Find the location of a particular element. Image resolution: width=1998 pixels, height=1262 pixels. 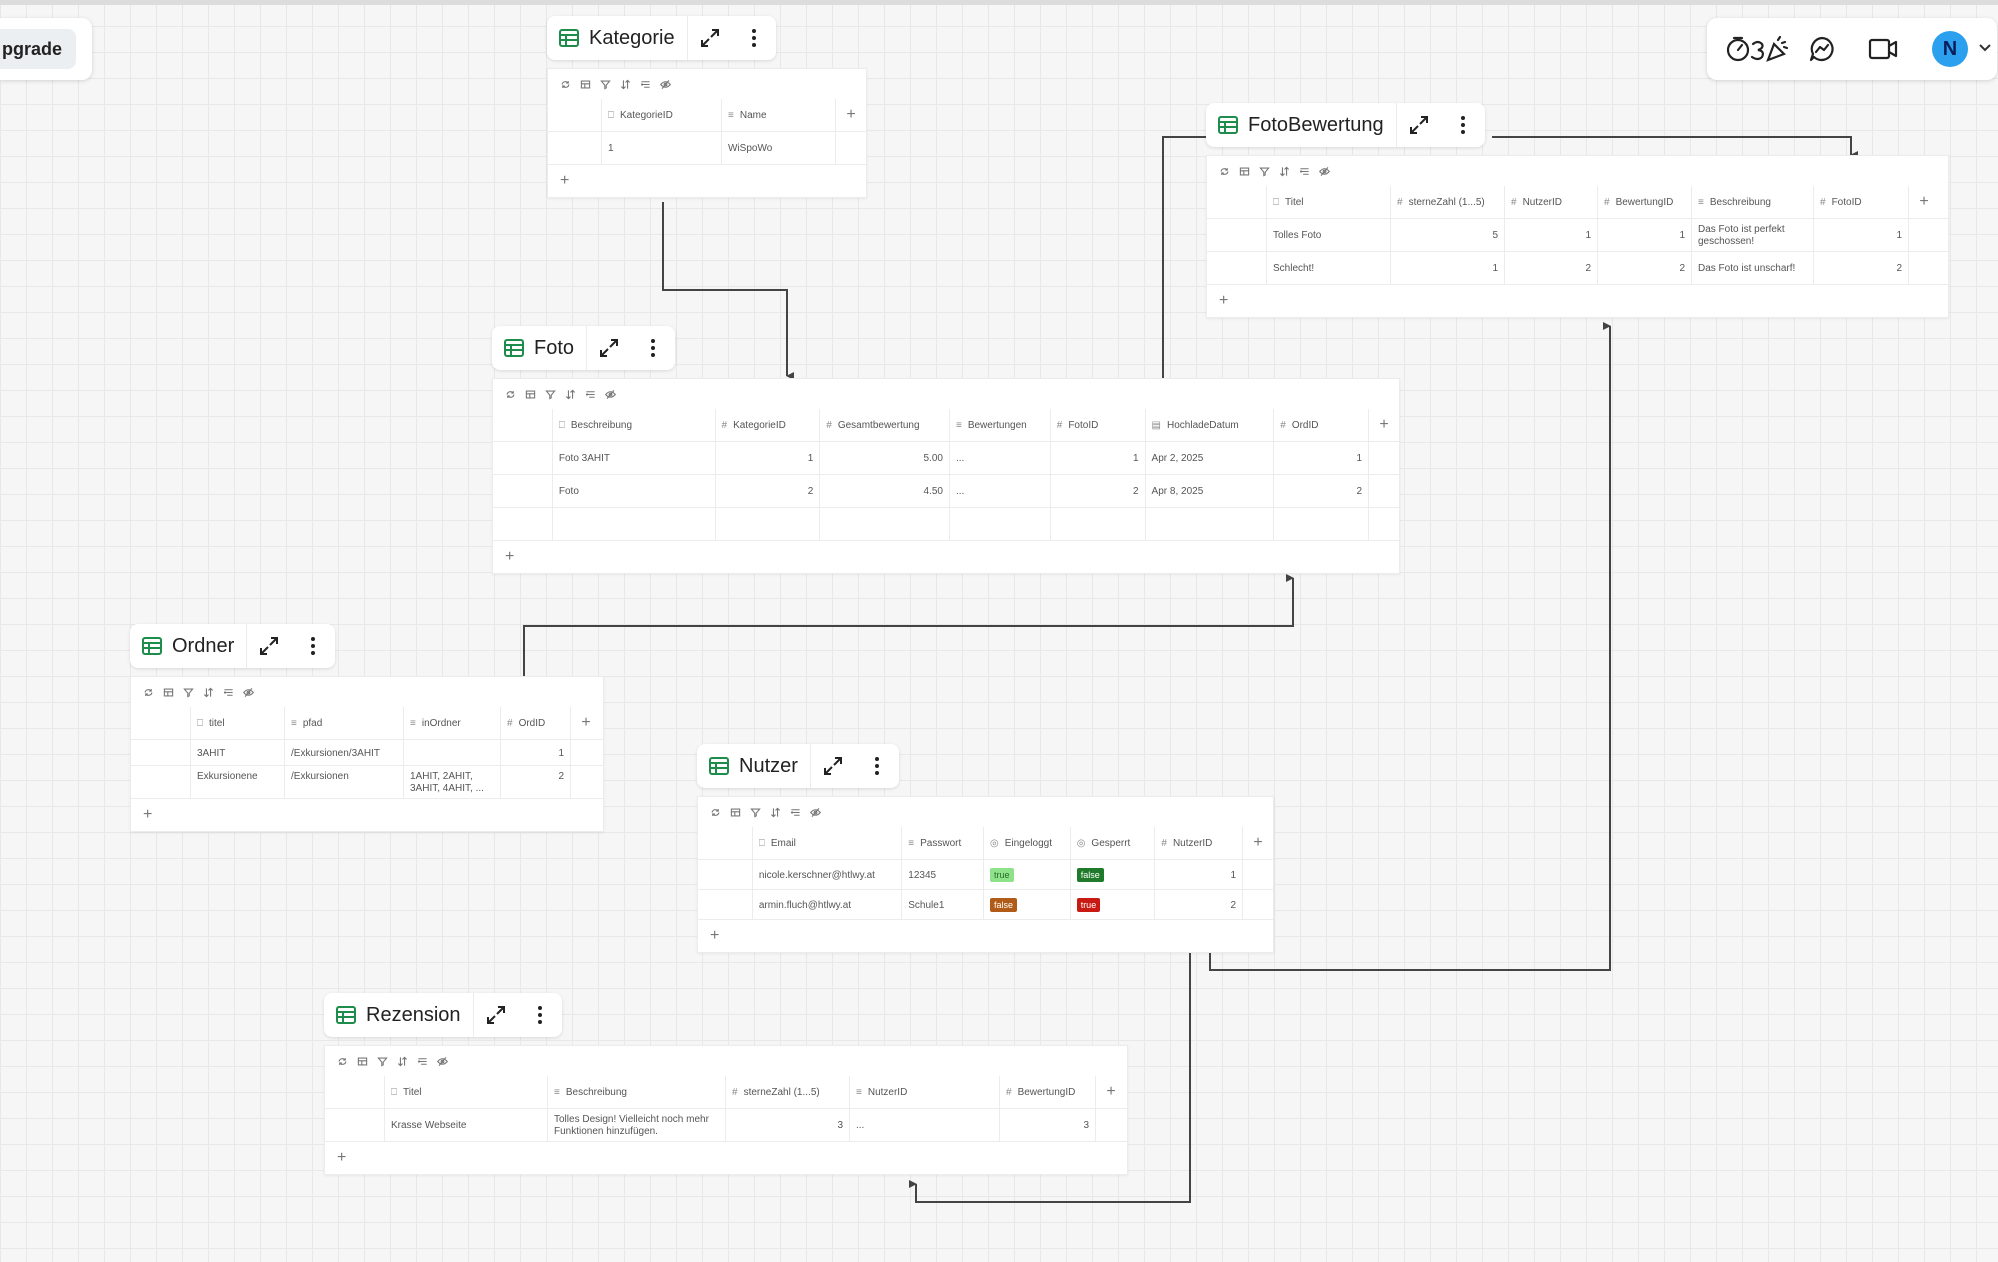

column-header: ⎕ KategorieID is located at coordinates (662, 115).